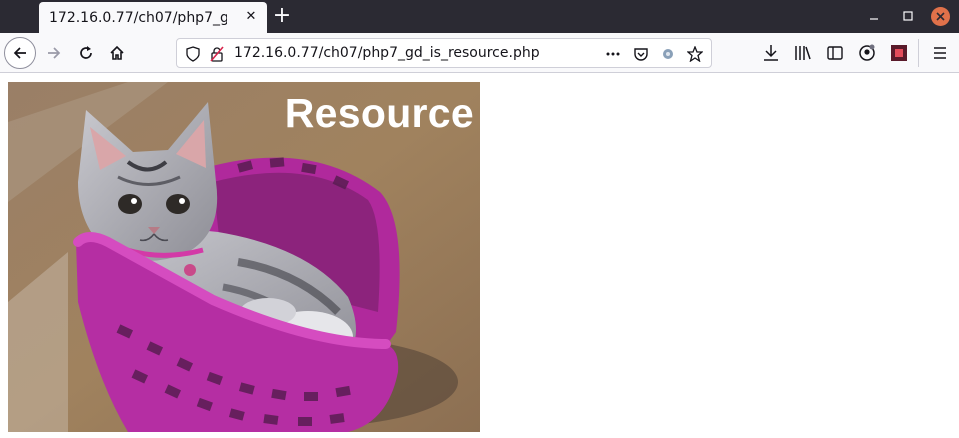 The width and height of the screenshot is (959, 438). I want to click on bookmark-star-icon, so click(695, 54).